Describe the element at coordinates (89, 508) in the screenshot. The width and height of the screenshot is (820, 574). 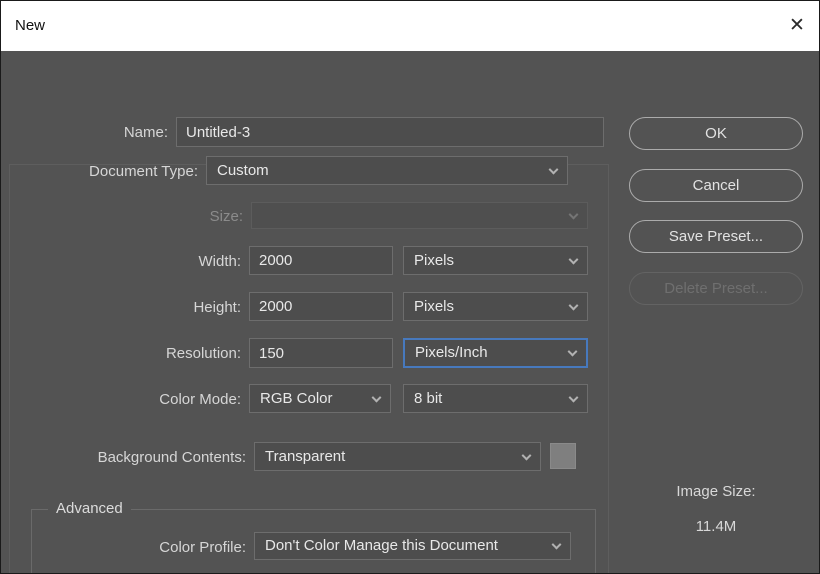
I see `advanced-section-label: Advanced` at that location.